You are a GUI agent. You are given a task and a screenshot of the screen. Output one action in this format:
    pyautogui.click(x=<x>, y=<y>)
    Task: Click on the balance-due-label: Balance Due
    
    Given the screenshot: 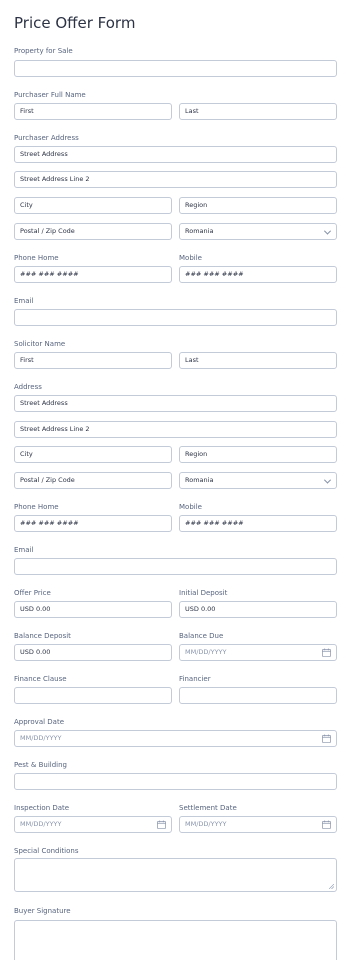 What is the action you would take?
    pyautogui.click(x=201, y=636)
    